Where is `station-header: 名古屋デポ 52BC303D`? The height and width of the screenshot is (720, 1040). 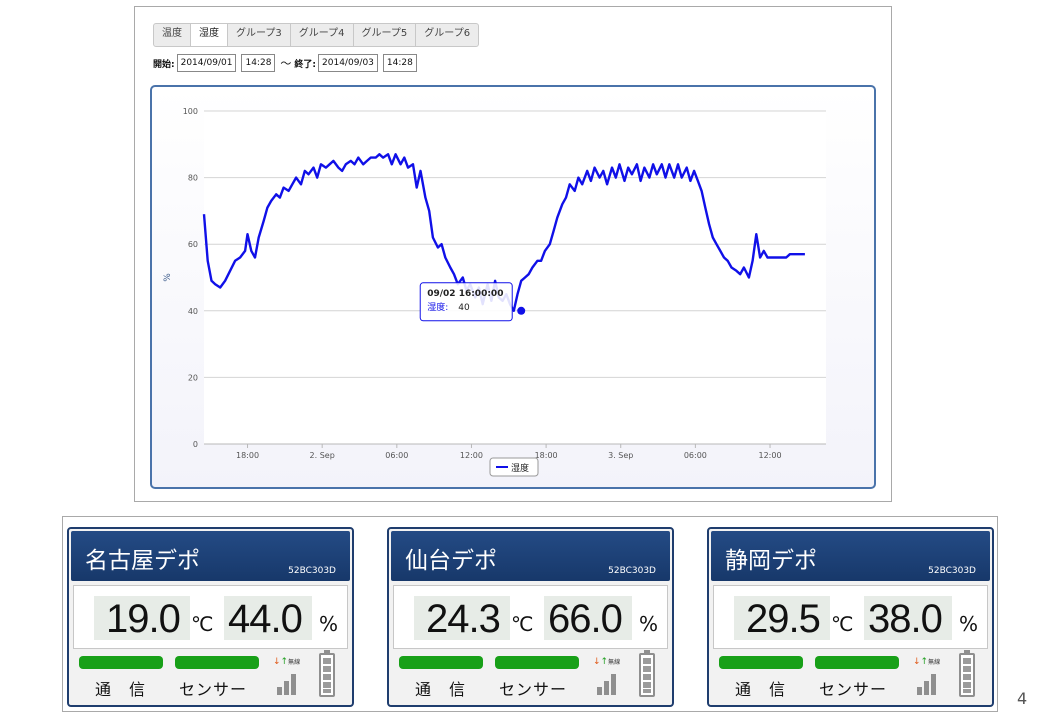
station-header: 名古屋デポ 52BC303D is located at coordinates (210, 556).